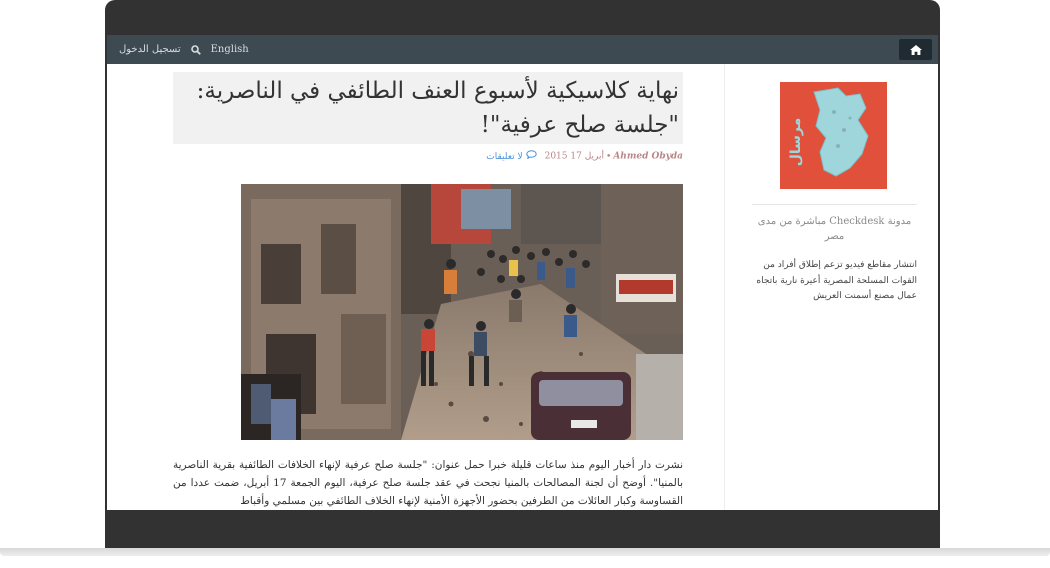  What do you see at coordinates (230, 49) in the screenshot?
I see `language-switch-link: English` at bounding box center [230, 49].